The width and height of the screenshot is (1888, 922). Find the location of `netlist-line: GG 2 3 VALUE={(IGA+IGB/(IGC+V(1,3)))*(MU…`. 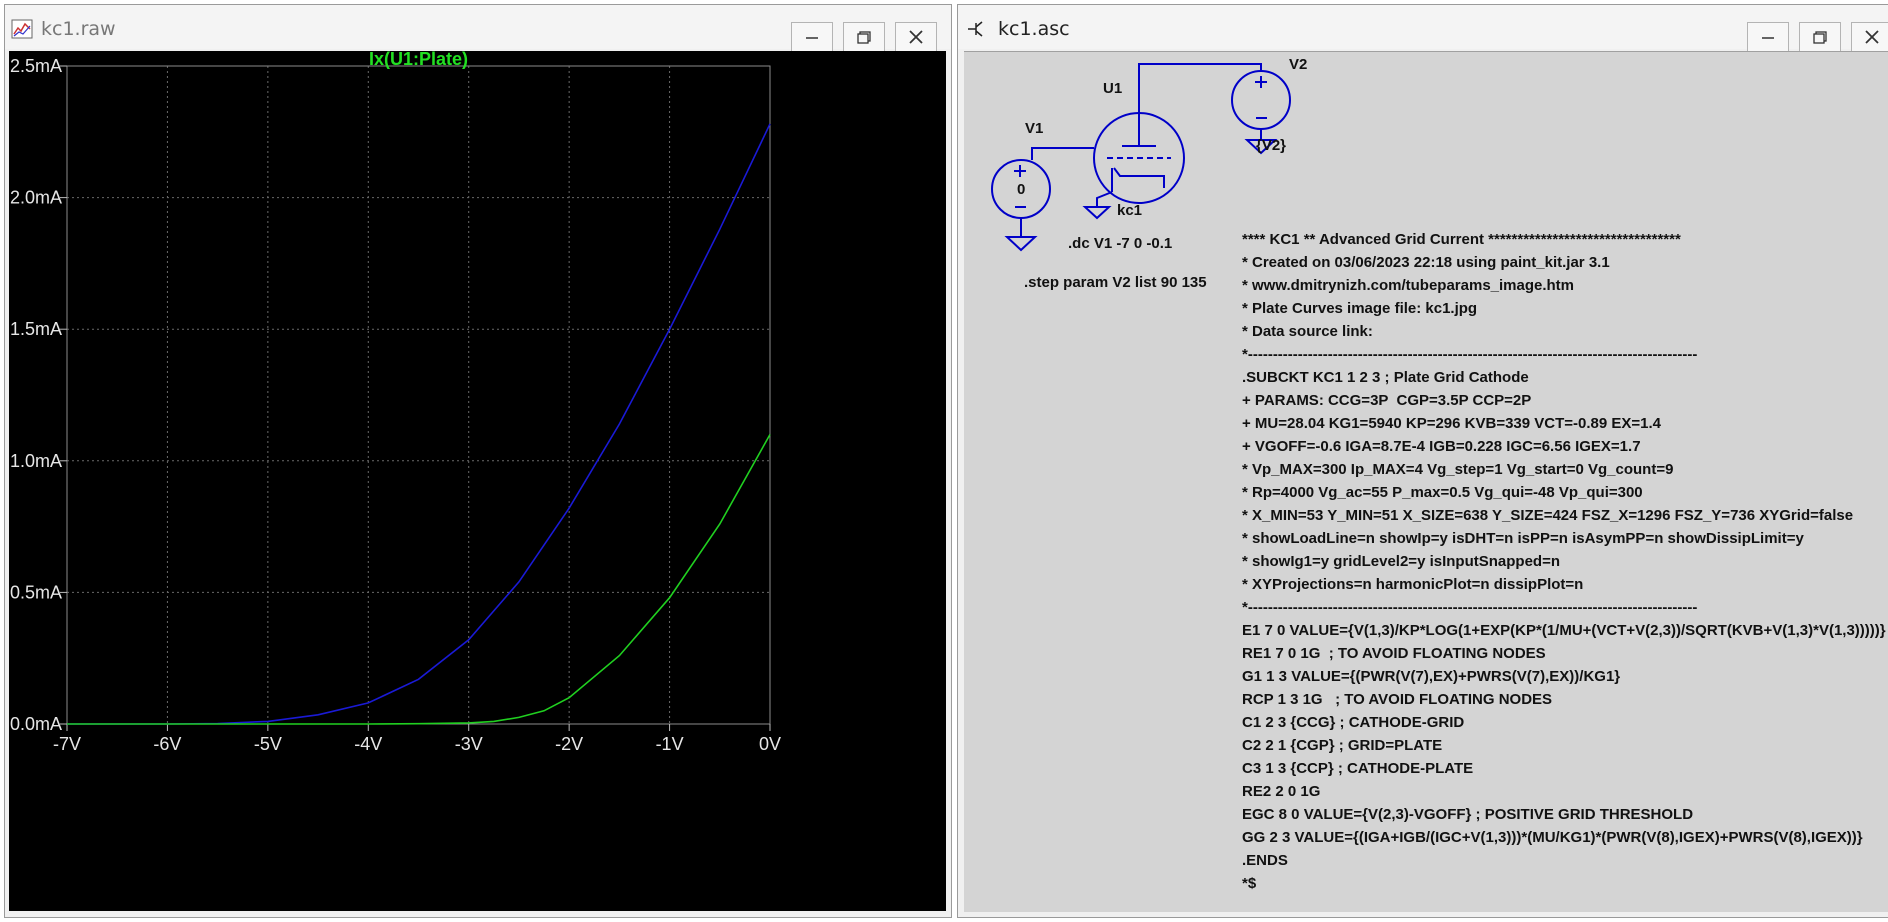

netlist-line: GG 2 3 VALUE={(IGA+IGB/(IGC+V(1,3)))*(MU… is located at coordinates (1552, 837).